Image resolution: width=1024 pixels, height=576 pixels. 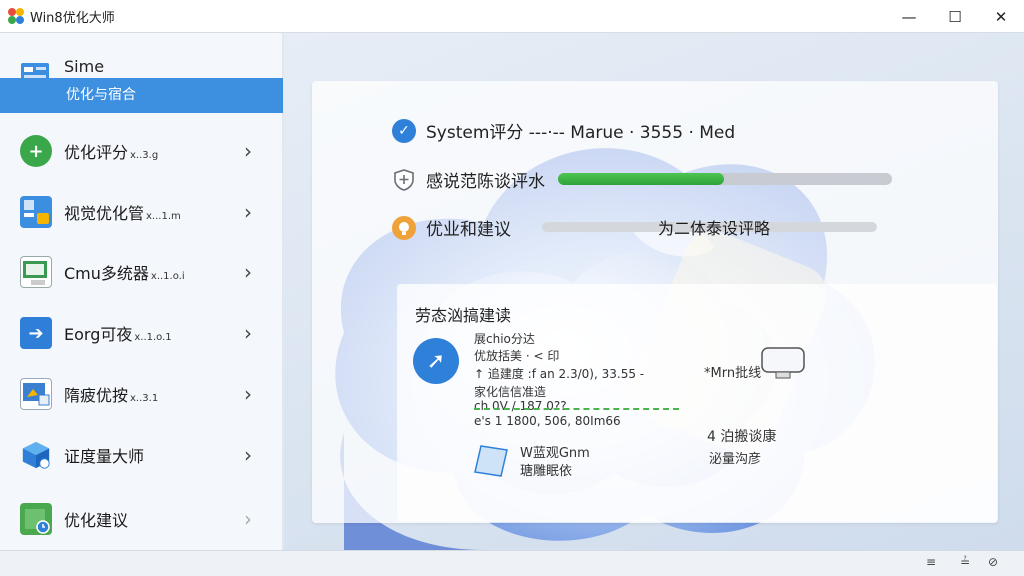 What do you see at coordinates (742, 437) in the screenshot?
I see `detail-right-text: 4 泊搬谈康` at bounding box center [742, 437].